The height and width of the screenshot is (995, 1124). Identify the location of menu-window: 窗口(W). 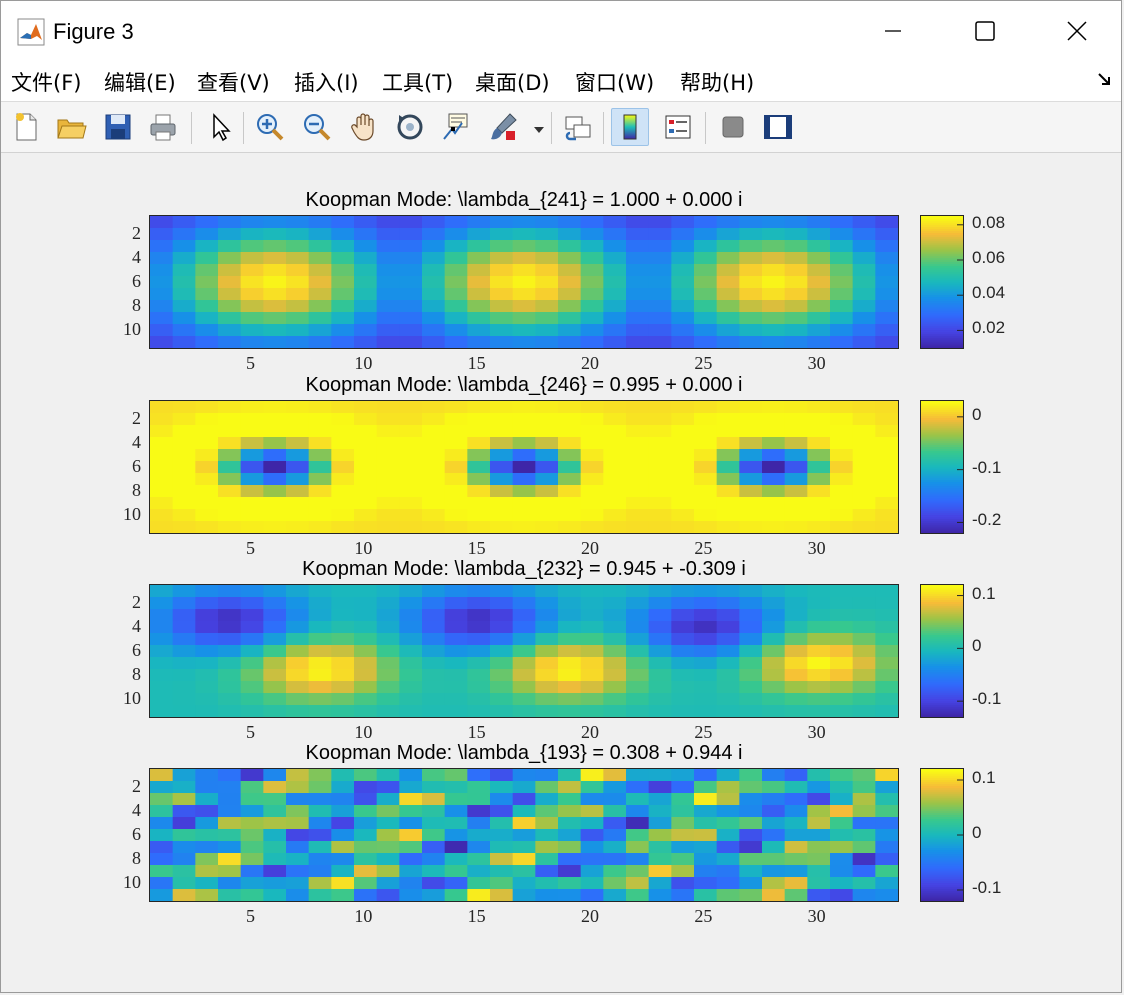
(614, 82).